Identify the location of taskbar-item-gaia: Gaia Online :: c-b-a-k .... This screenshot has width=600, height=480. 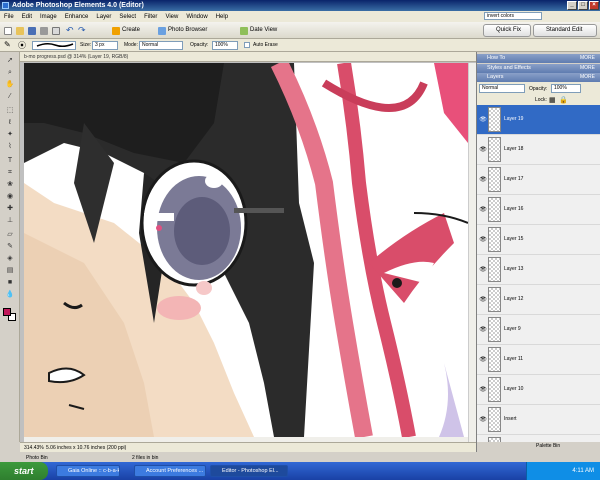
(88, 471).